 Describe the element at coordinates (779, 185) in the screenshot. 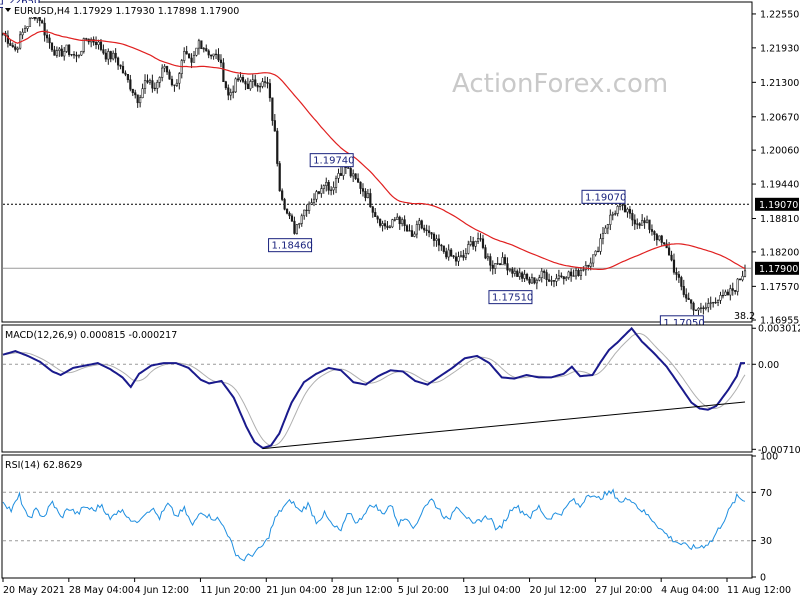

I see `price-tick-label: 1.19440` at that location.